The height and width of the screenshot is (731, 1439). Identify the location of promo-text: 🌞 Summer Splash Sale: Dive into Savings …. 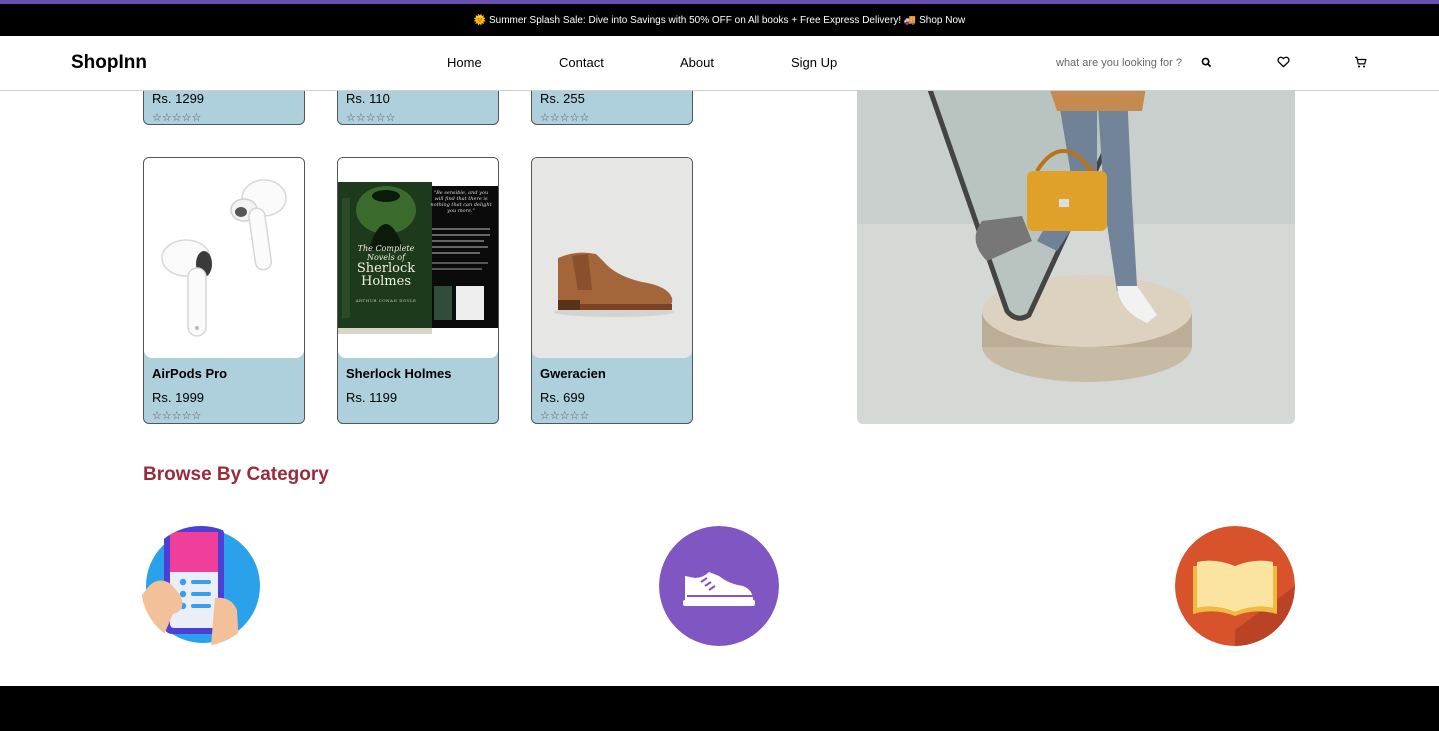
(720, 20).